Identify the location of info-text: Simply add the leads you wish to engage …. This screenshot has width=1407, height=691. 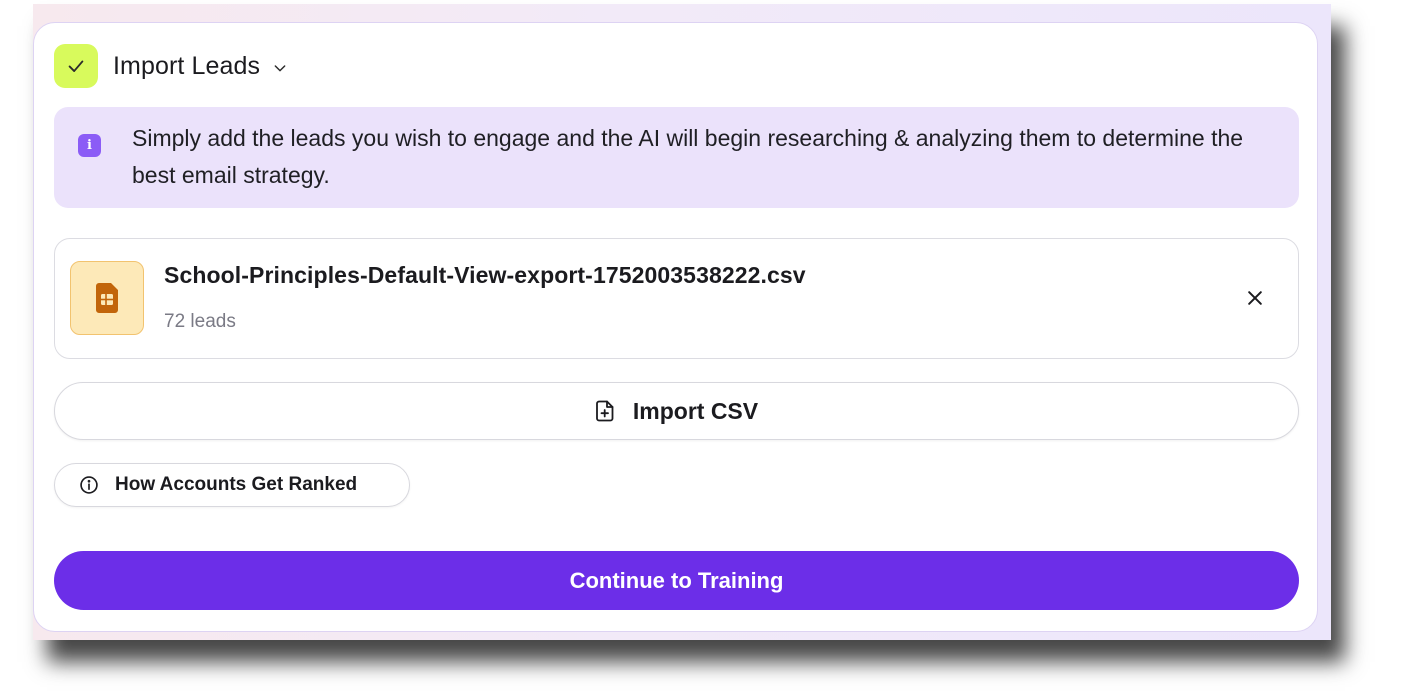
(688, 156).